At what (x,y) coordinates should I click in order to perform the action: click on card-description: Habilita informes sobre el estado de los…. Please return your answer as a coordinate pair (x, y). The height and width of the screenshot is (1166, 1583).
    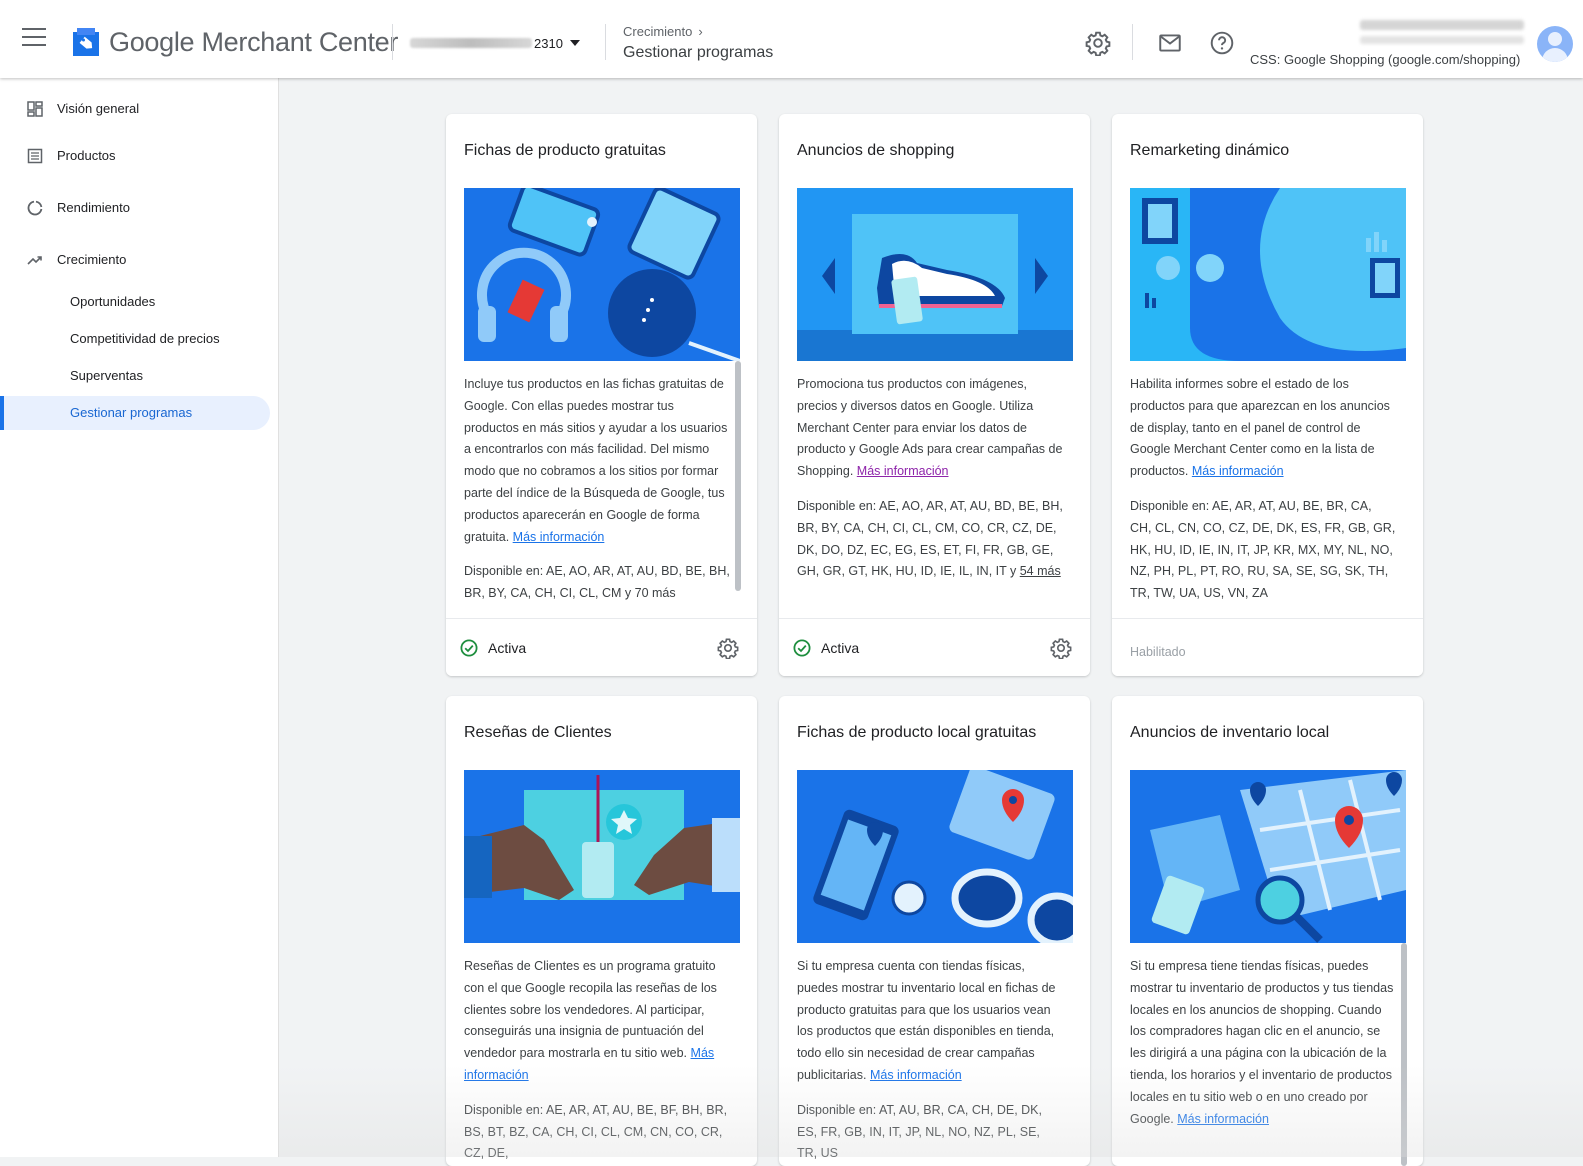
    Looking at the image, I should click on (1260, 428).